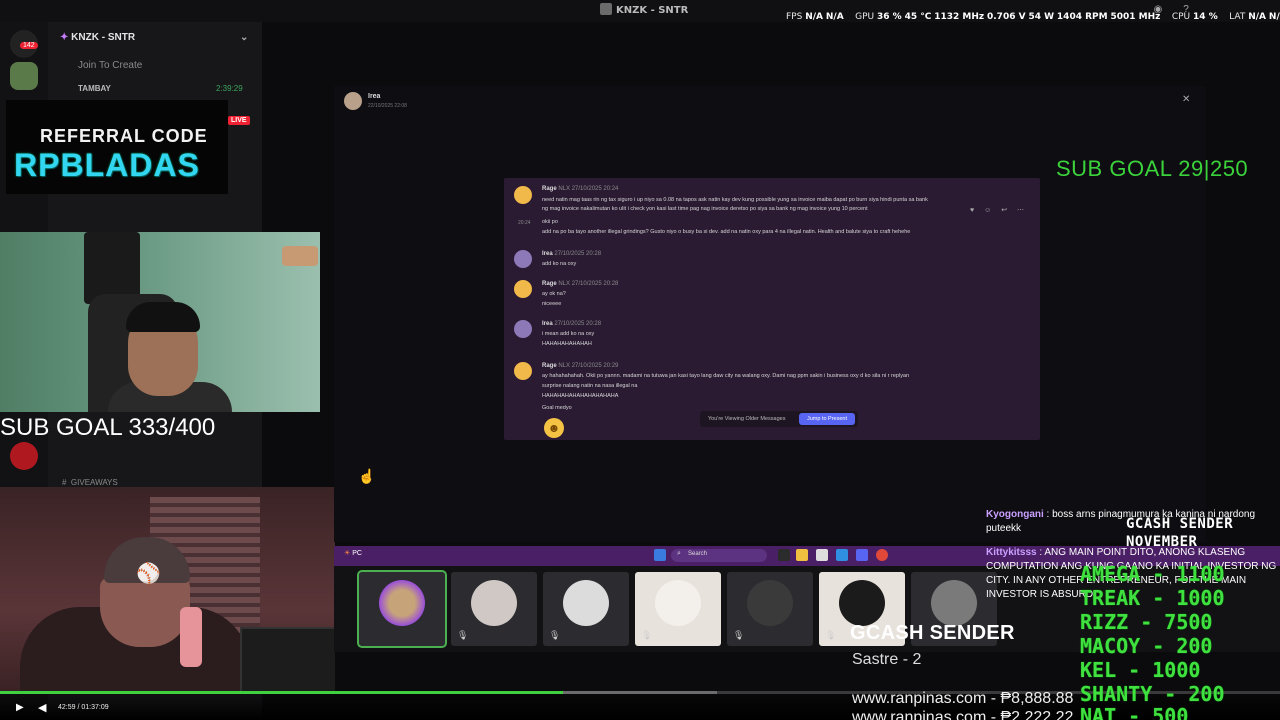 This screenshot has height=720, width=1280. Describe the element at coordinates (1158, 10) in the screenshot. I see `discord-icon: ◉` at that location.